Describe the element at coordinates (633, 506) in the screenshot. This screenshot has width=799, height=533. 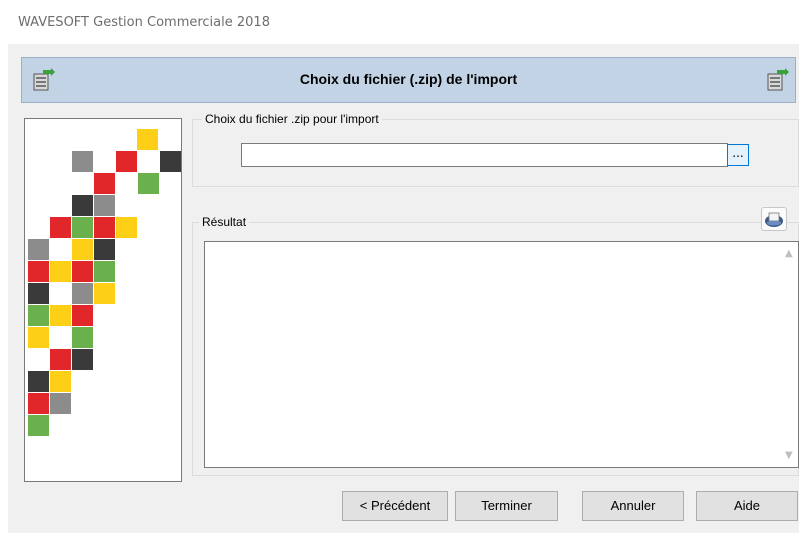
I see `cancel-button: Annuler` at that location.